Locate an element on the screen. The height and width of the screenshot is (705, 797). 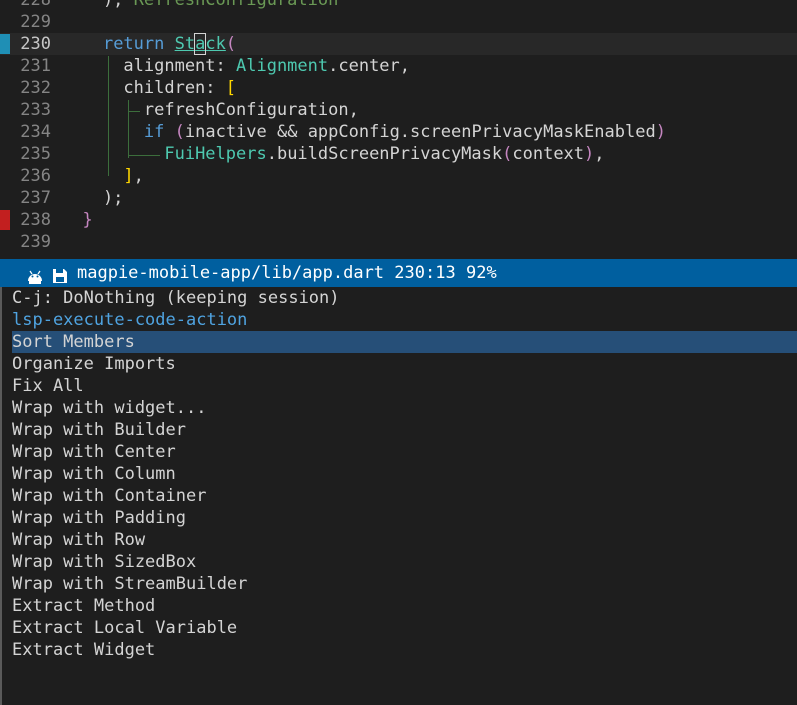
completion-prompt: lsp-execute-code-action is located at coordinates (130, 320).